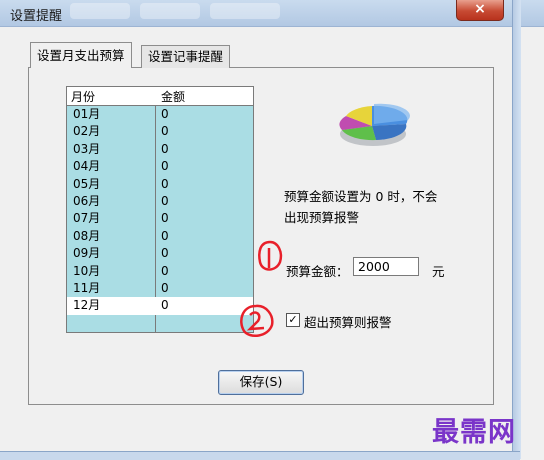 The image size is (544, 460). I want to click on tab-monthly-budget: 设置月支出预算, so click(81, 55).